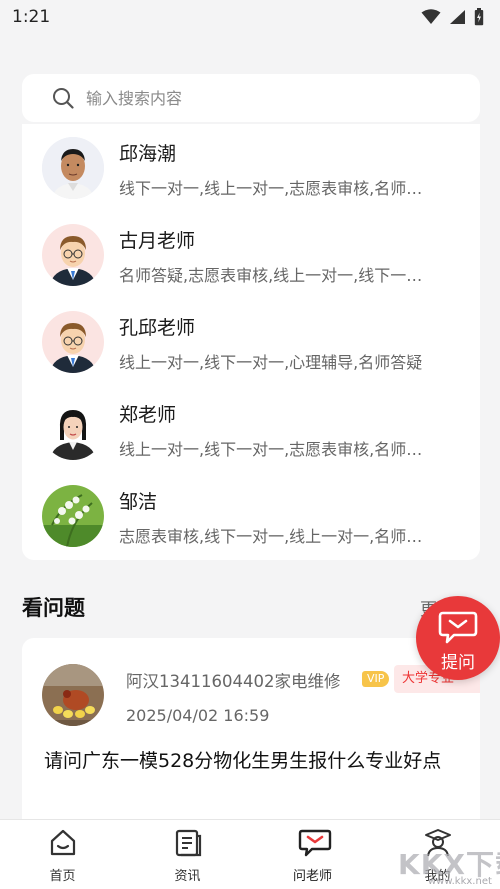 The width and height of the screenshot is (500, 889). What do you see at coordinates (233, 681) in the screenshot?
I see `question-author: 阿汉13411604402家电维修` at bounding box center [233, 681].